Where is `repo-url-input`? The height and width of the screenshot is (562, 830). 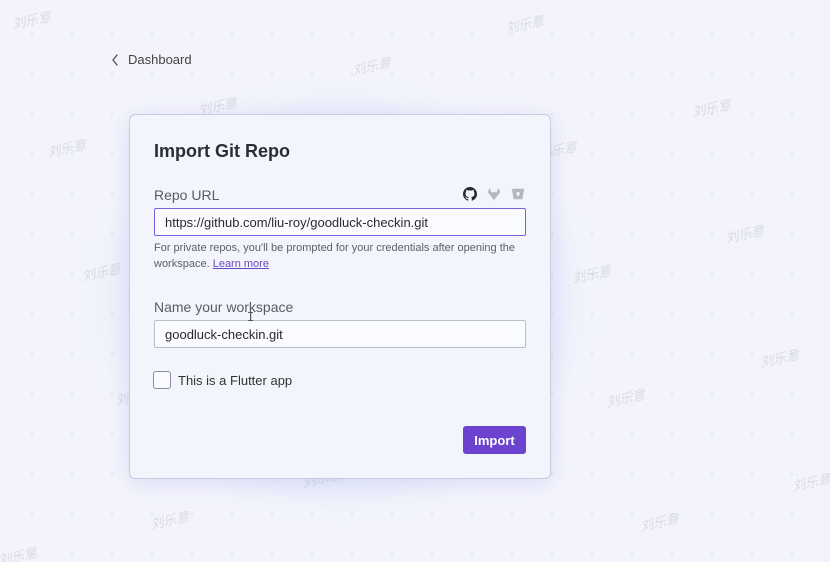
repo-url-input is located at coordinates (340, 222).